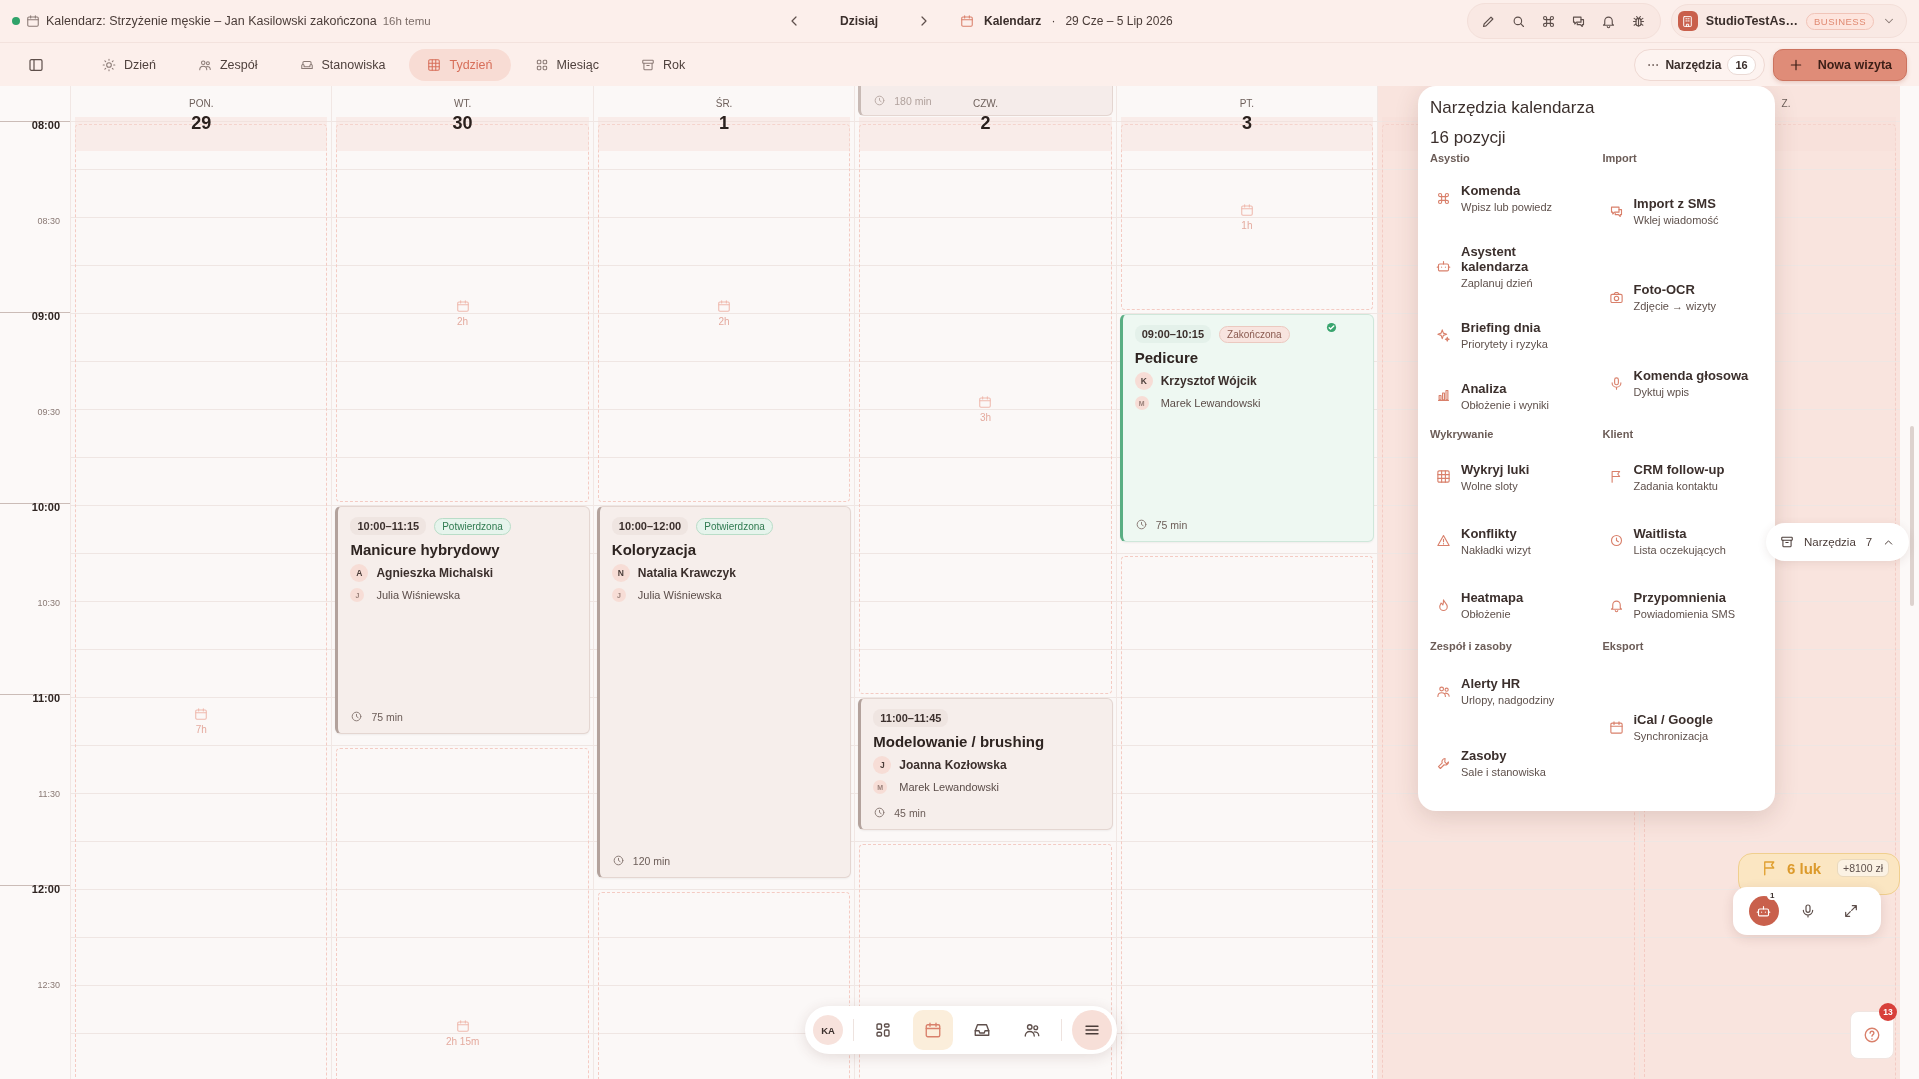  I want to click on view-tab: Stanowiska, so click(342, 64).